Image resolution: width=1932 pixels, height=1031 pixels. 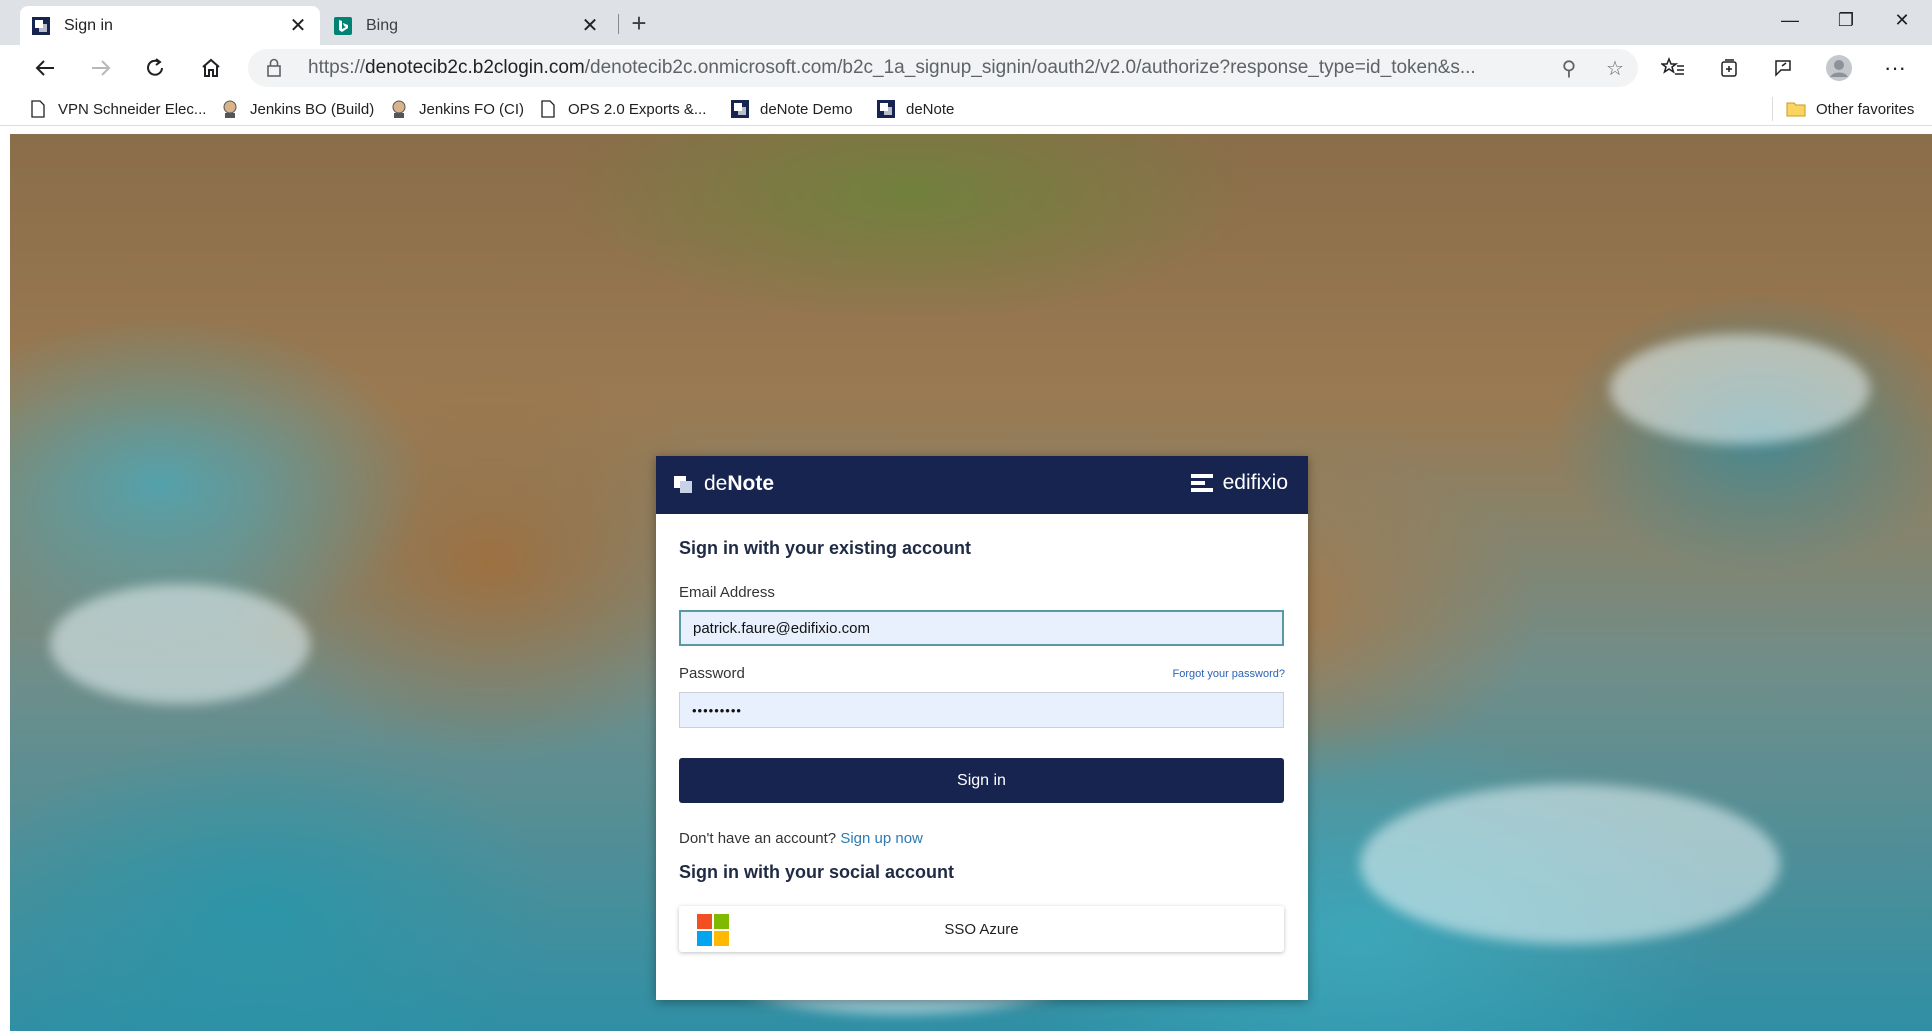 I want to click on restore-icon: ❐, so click(x=1846, y=20).